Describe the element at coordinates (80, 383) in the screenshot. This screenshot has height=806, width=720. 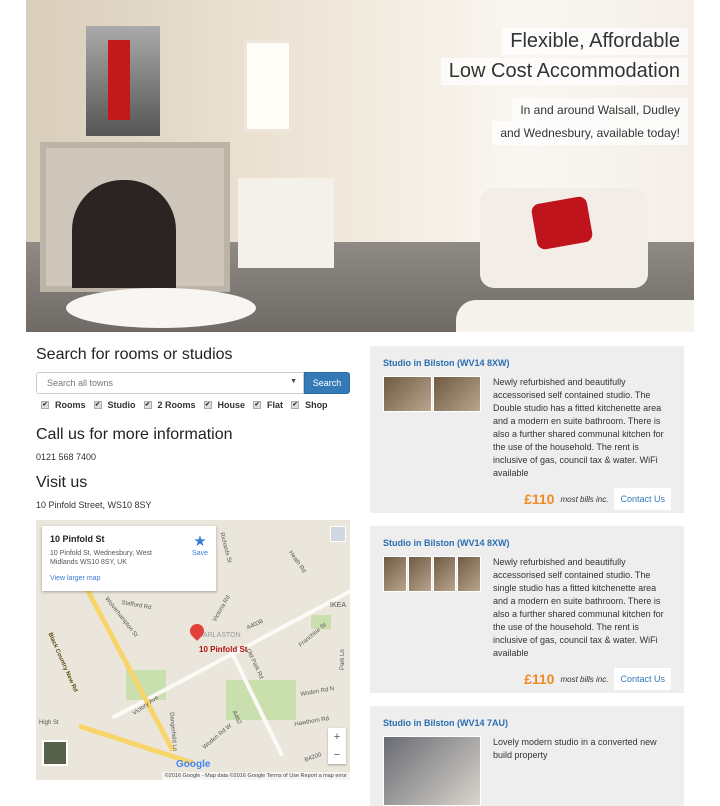
I see `town-select-placeholder: Search all towns` at that location.